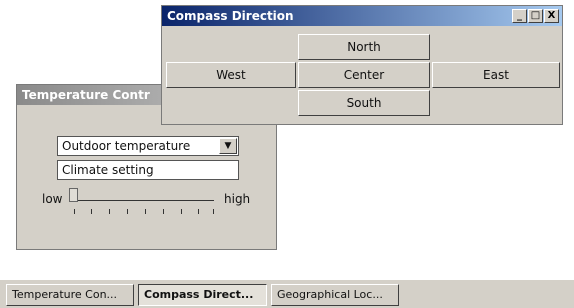 This screenshot has height=308, width=574. I want to click on chevron-down-icon: ▼, so click(228, 146).